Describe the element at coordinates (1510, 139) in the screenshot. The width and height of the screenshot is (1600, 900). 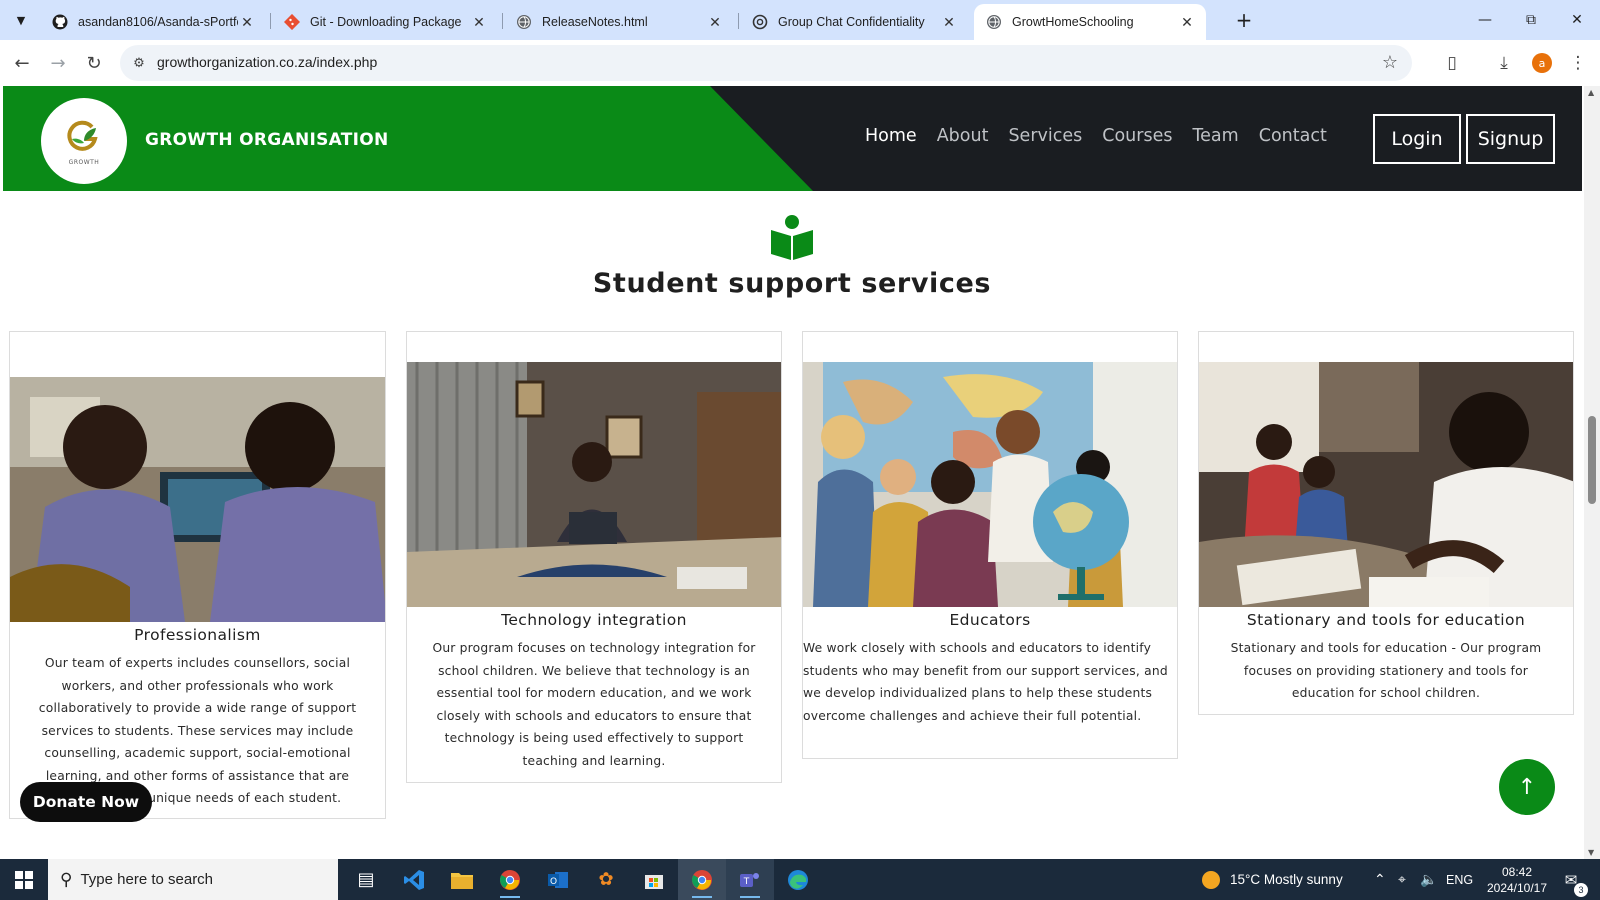
I see `signup-button: Signup` at that location.